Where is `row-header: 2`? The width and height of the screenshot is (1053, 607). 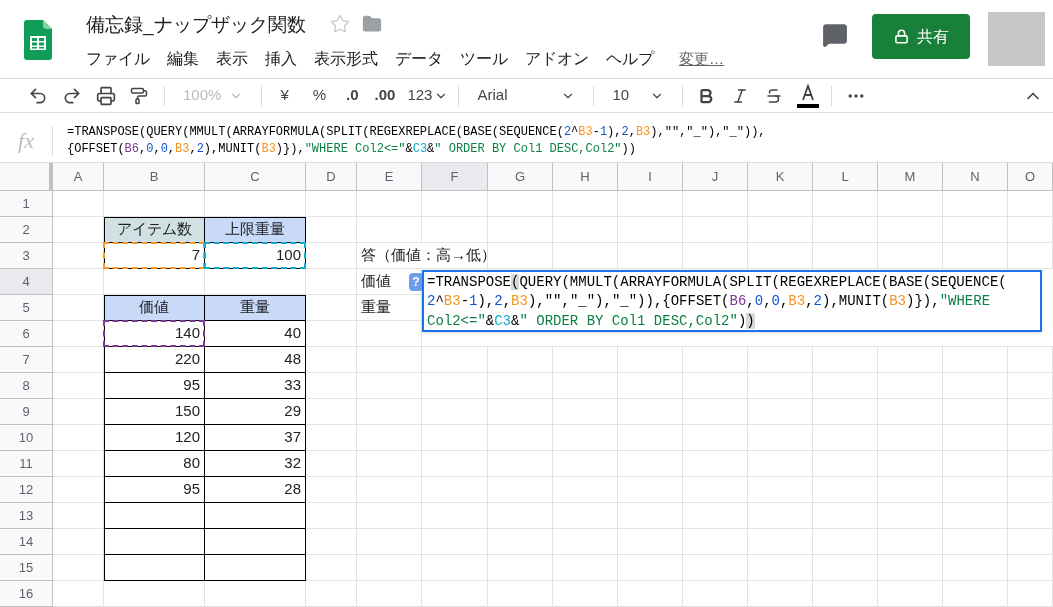 row-header: 2 is located at coordinates (26, 230).